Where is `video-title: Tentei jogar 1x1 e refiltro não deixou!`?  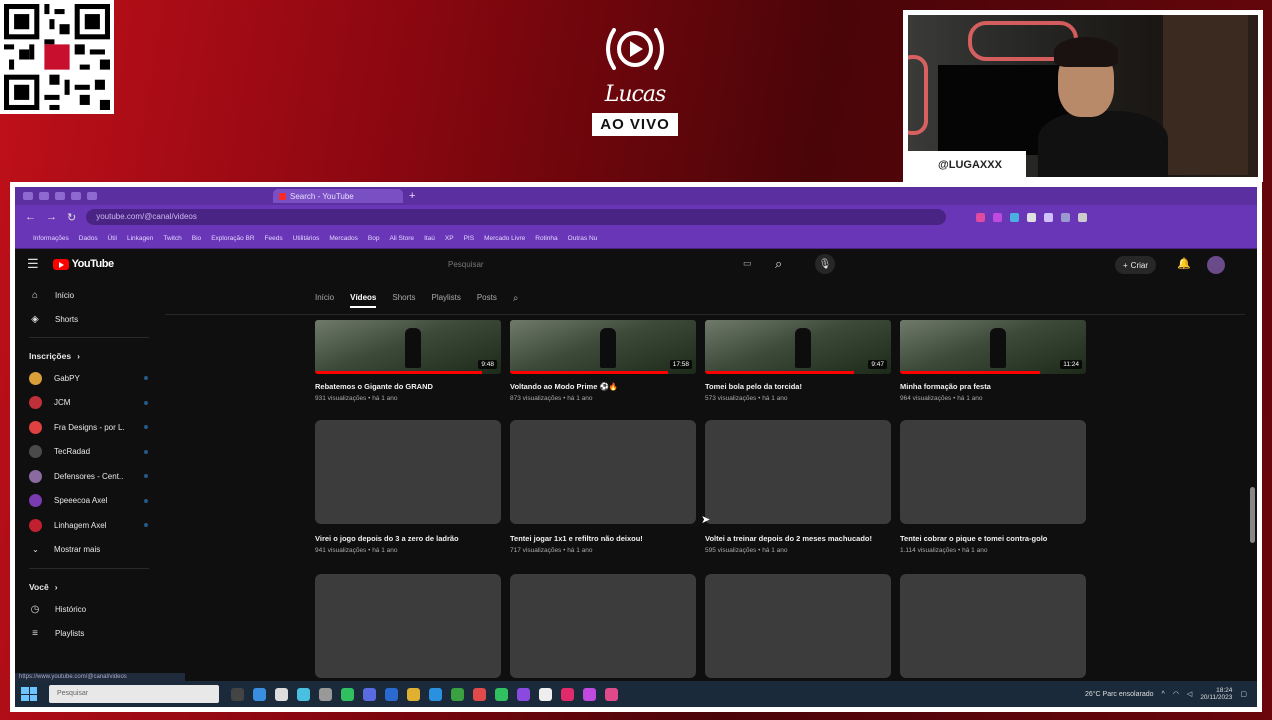
video-title: Tentei jogar 1x1 e refiltro não deixou! is located at coordinates (603, 538).